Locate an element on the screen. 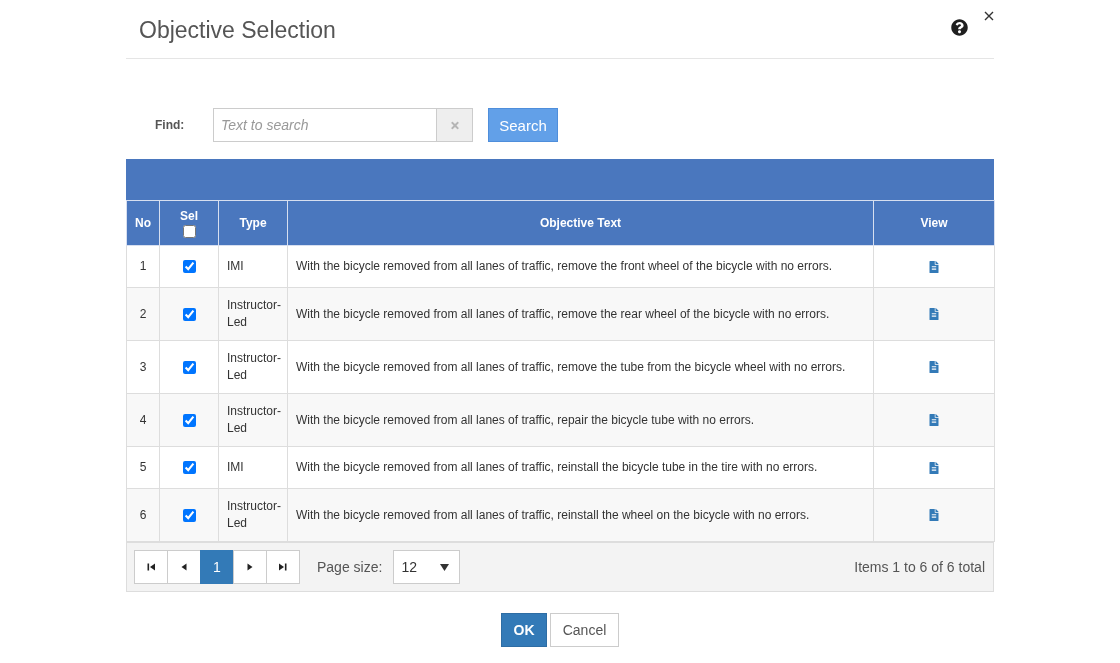 The width and height of the screenshot is (1120, 663). find-label: Find: is located at coordinates (170, 125).